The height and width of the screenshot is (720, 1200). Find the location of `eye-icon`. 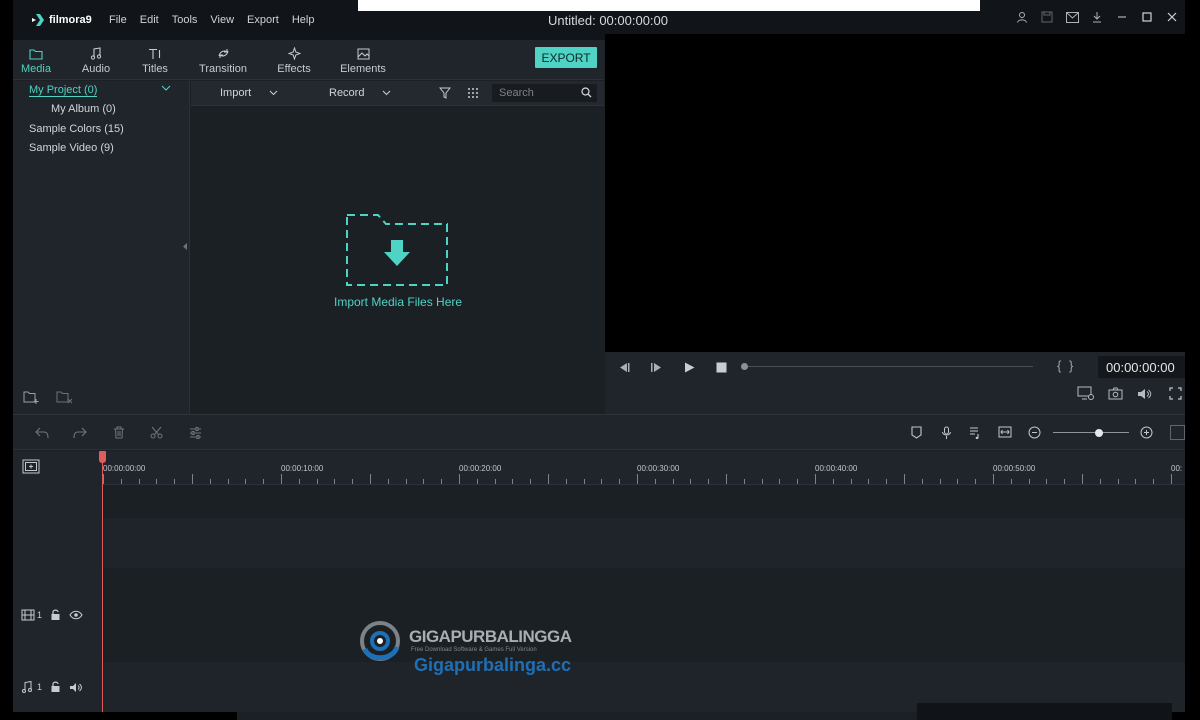

eye-icon is located at coordinates (76, 615).